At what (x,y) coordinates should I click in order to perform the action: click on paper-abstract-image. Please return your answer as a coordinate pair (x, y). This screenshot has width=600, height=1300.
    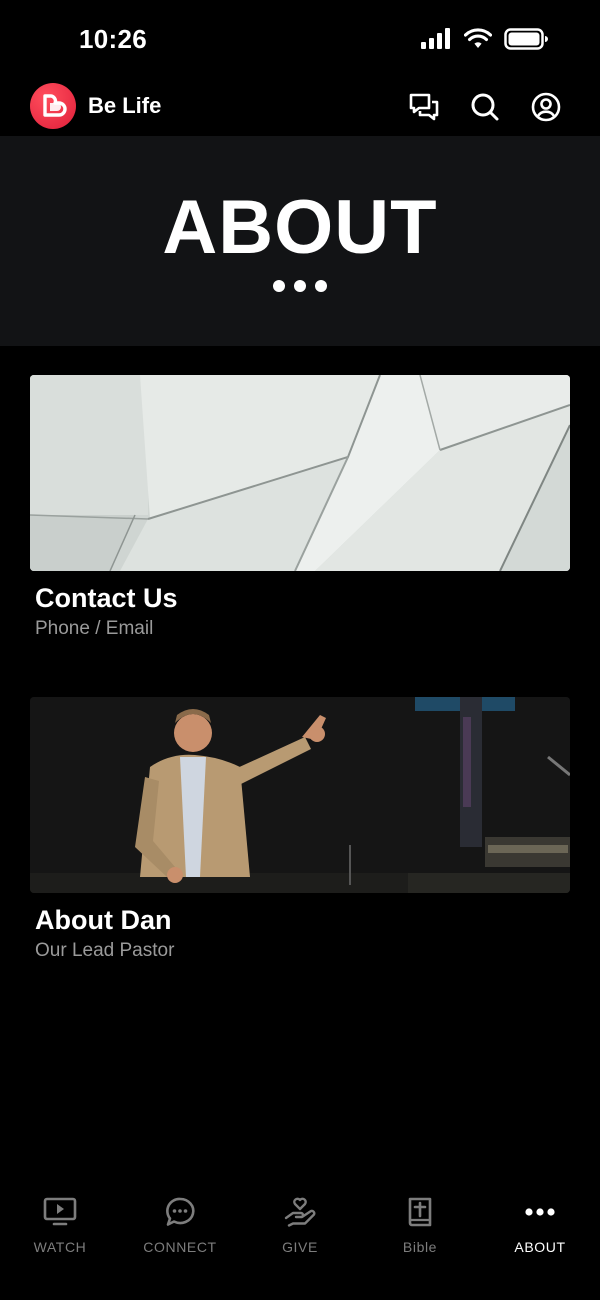
    Looking at the image, I should click on (300, 473).